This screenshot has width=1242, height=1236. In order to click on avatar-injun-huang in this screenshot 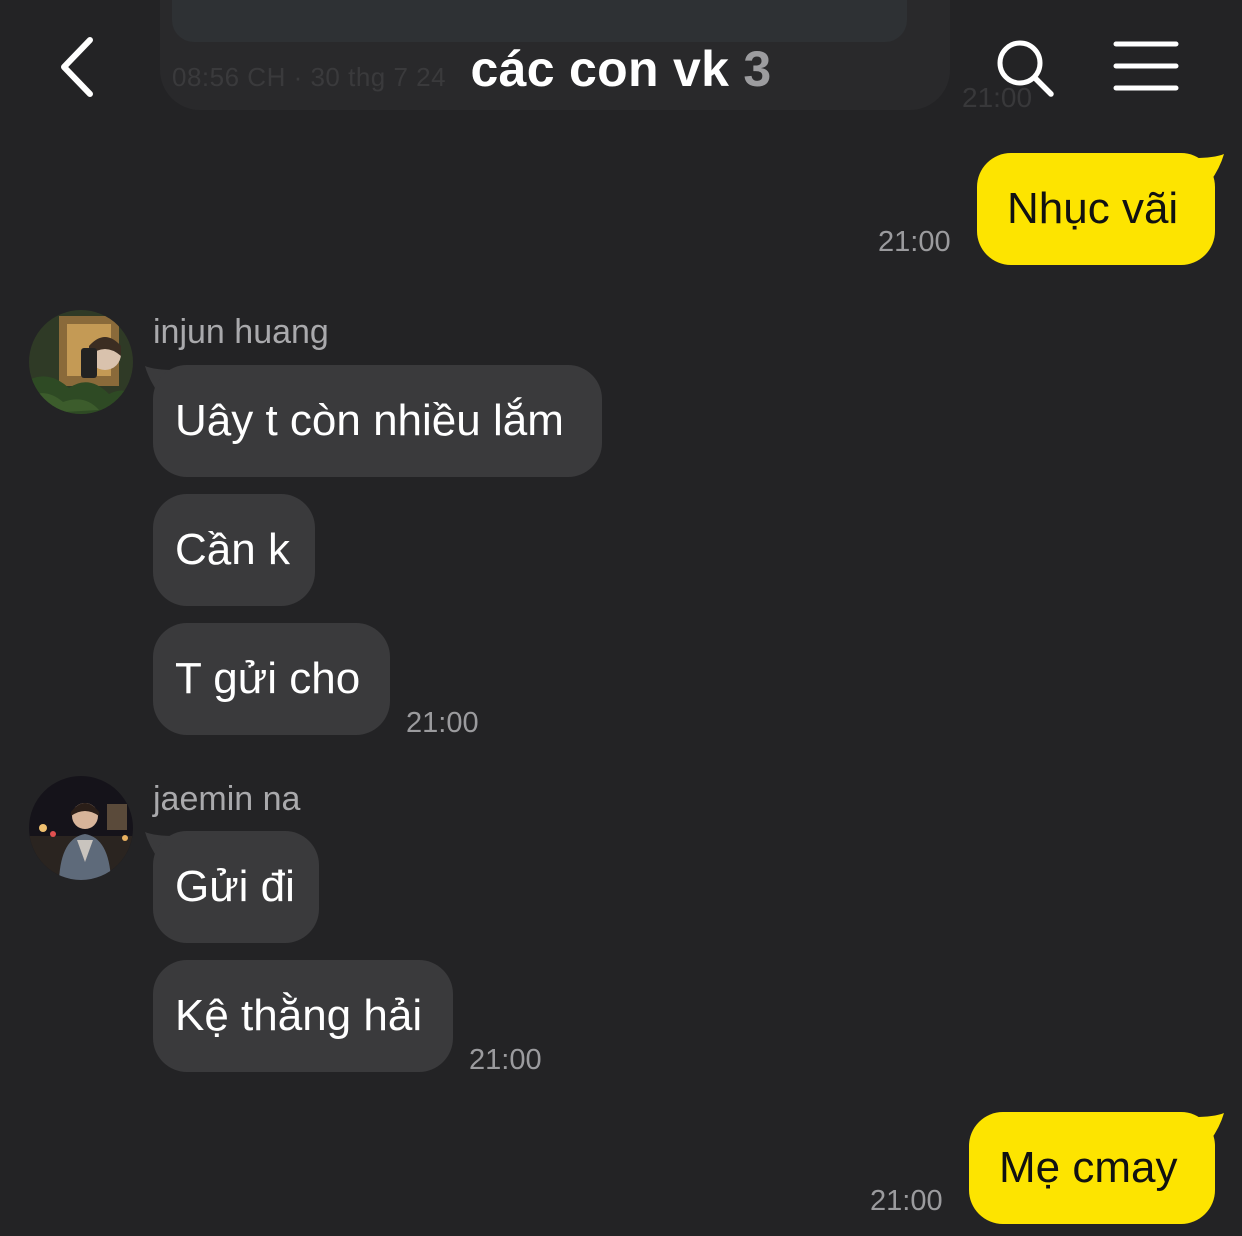, I will do `click(81, 362)`.